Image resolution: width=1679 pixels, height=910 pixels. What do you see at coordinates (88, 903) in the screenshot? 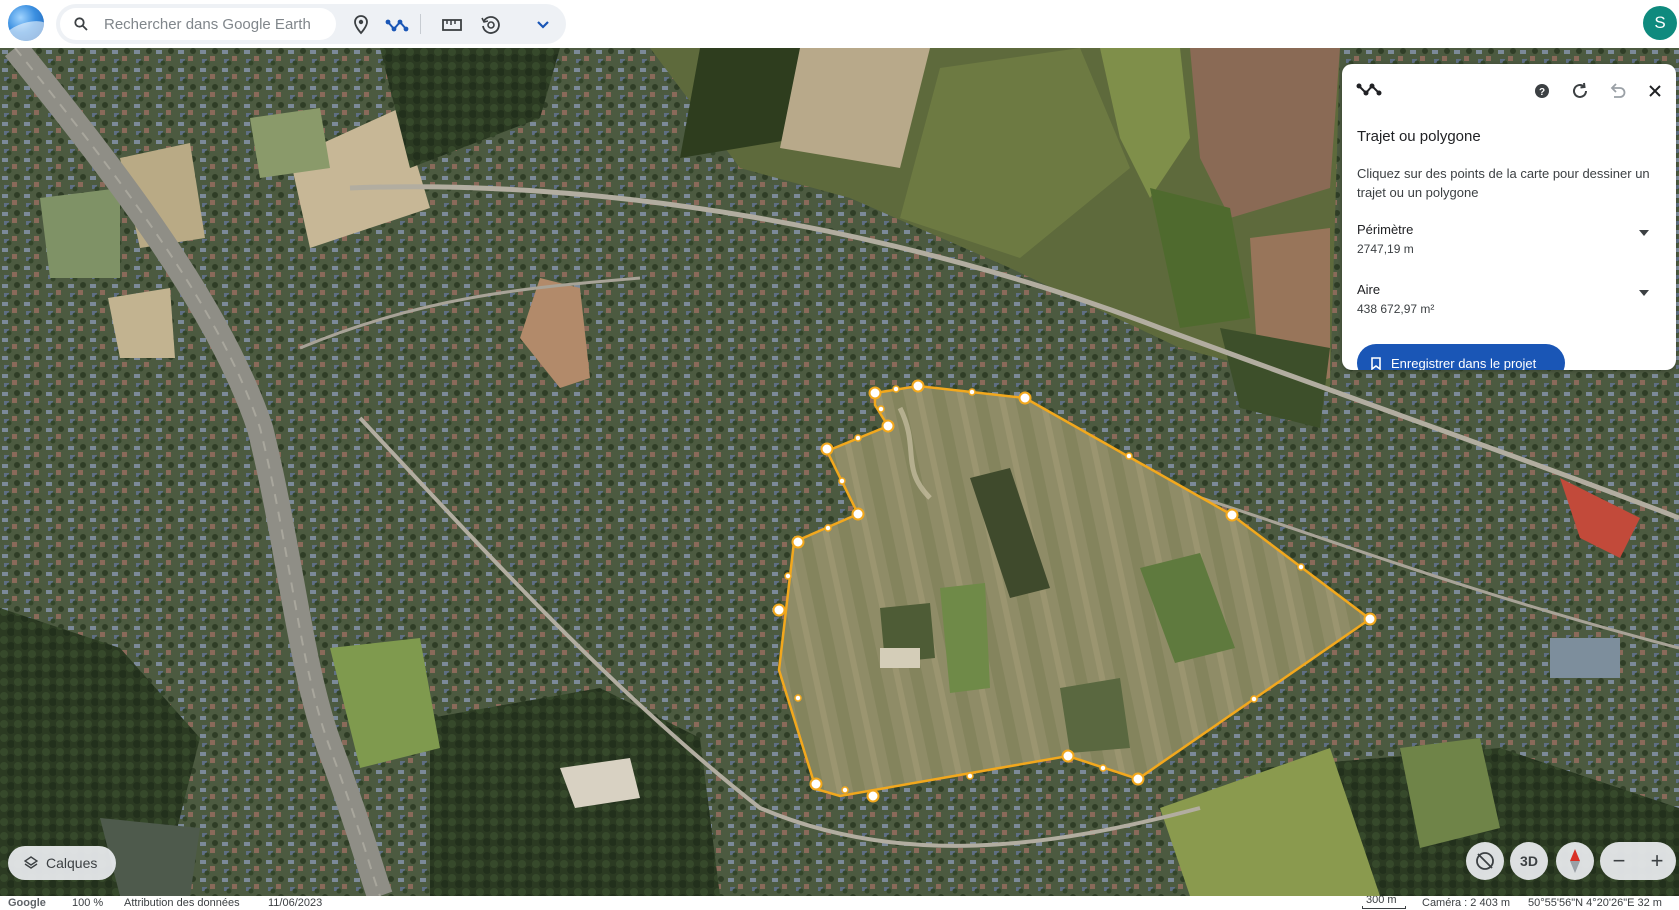
I see `zoom-level: 100 %` at bounding box center [88, 903].